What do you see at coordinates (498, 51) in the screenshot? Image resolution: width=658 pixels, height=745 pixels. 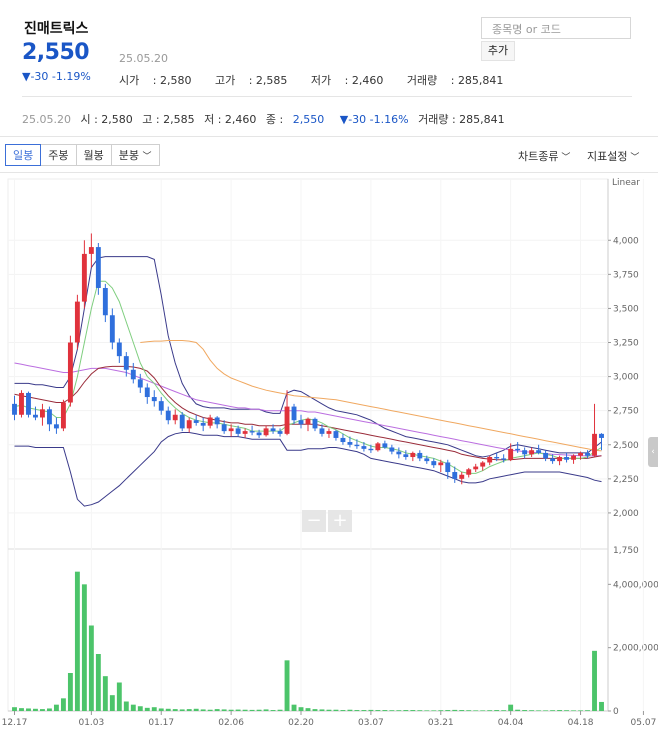 I see `add-button: 추가` at bounding box center [498, 51].